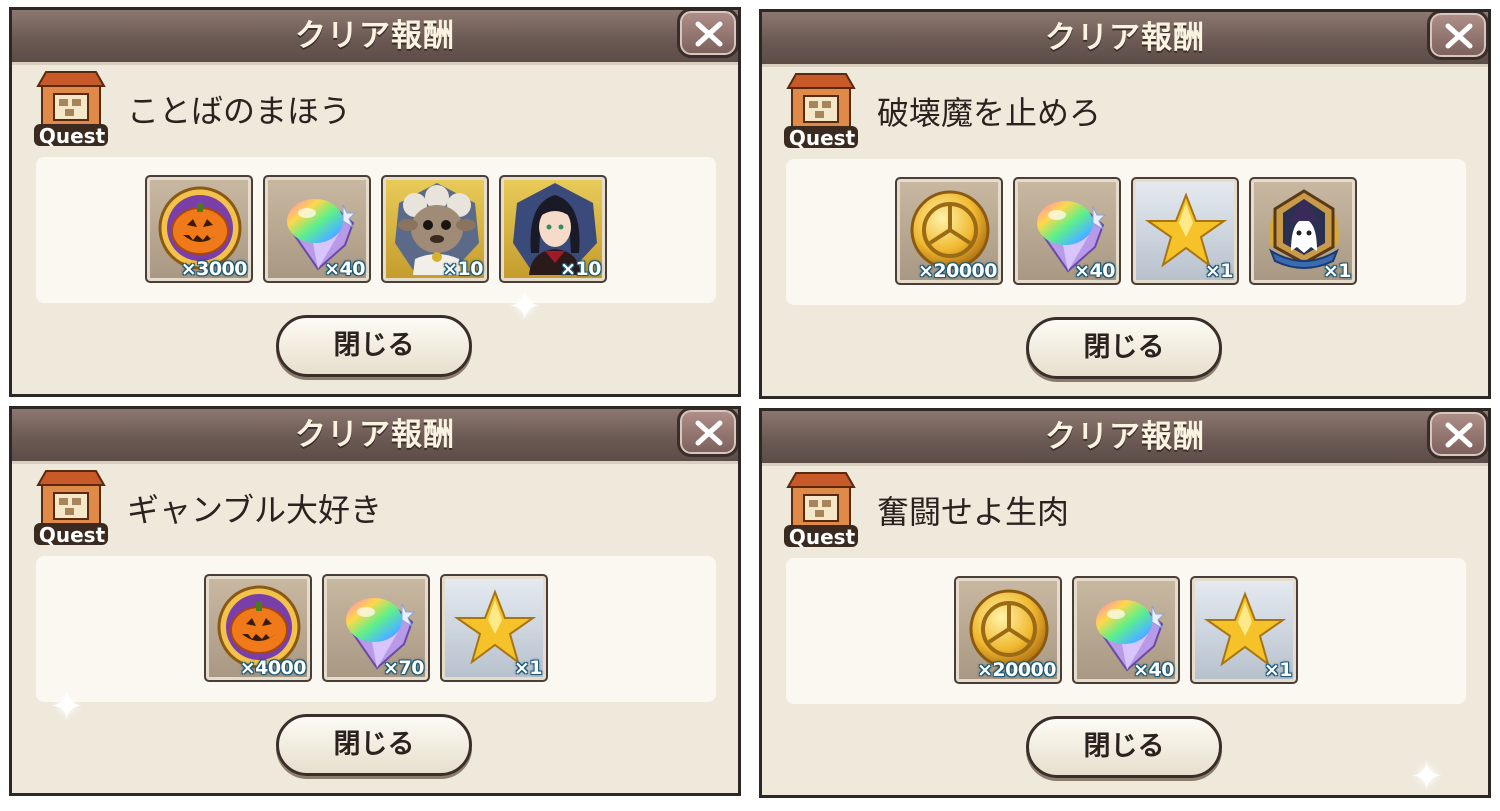  What do you see at coordinates (214, 269) in the screenshot?
I see `reward-quantity: ×3000` at bounding box center [214, 269].